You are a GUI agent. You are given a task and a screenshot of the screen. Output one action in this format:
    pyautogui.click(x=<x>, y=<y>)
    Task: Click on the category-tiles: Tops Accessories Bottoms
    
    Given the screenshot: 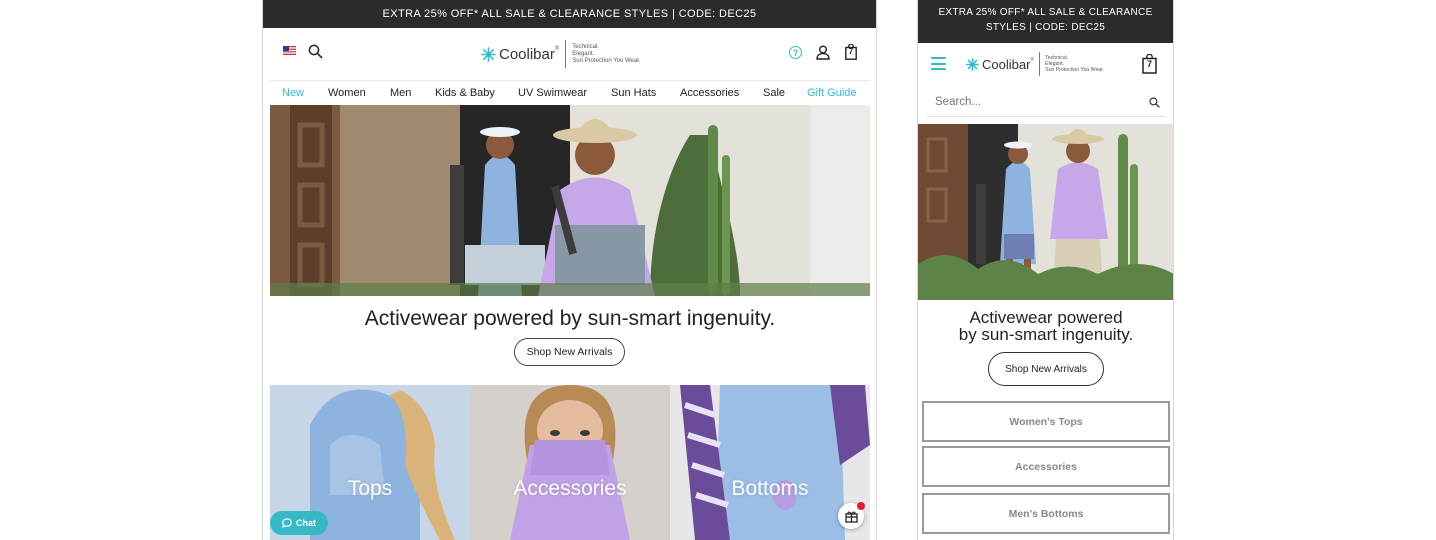 What is the action you would take?
    pyautogui.click(x=570, y=462)
    